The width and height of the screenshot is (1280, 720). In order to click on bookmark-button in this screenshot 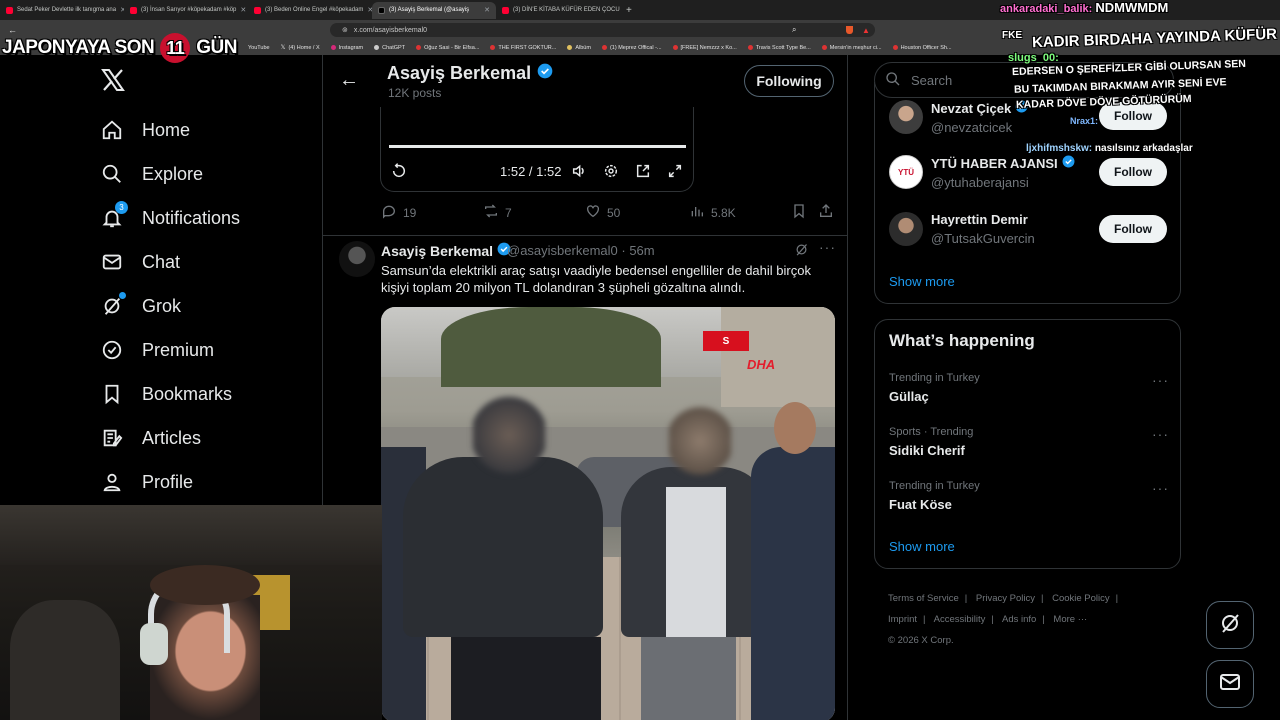, I will do `click(799, 212)`.